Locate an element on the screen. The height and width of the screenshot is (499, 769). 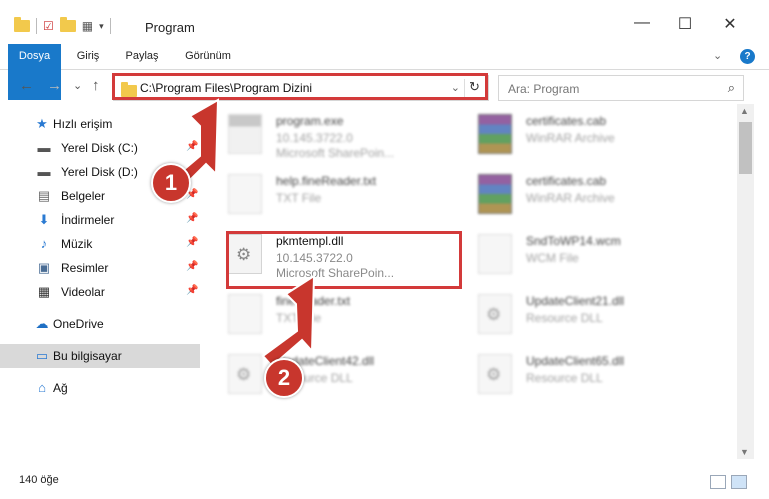
step-1-badge: 1 is located at coordinates (171, 183).